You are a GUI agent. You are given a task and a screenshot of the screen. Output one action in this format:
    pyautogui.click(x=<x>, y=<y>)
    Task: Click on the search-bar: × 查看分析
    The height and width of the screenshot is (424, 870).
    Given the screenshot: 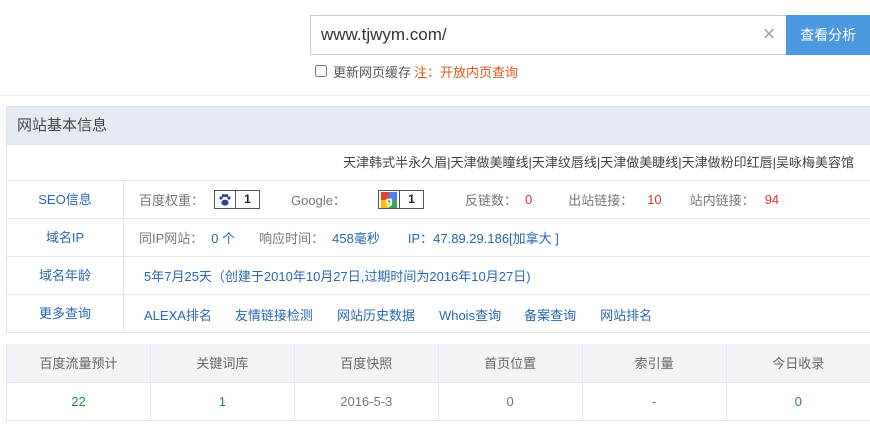 What is the action you would take?
    pyautogui.click(x=590, y=35)
    